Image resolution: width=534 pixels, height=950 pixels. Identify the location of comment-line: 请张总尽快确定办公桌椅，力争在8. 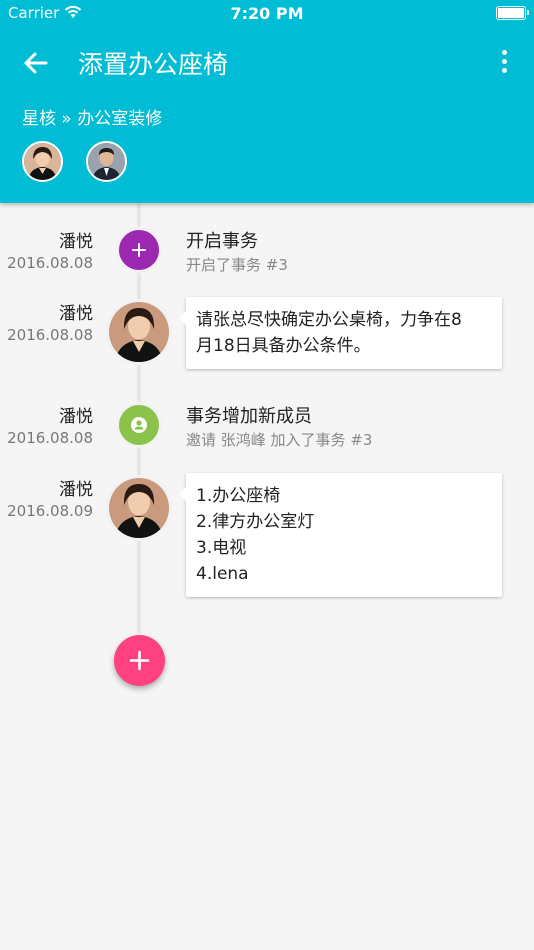
(329, 320).